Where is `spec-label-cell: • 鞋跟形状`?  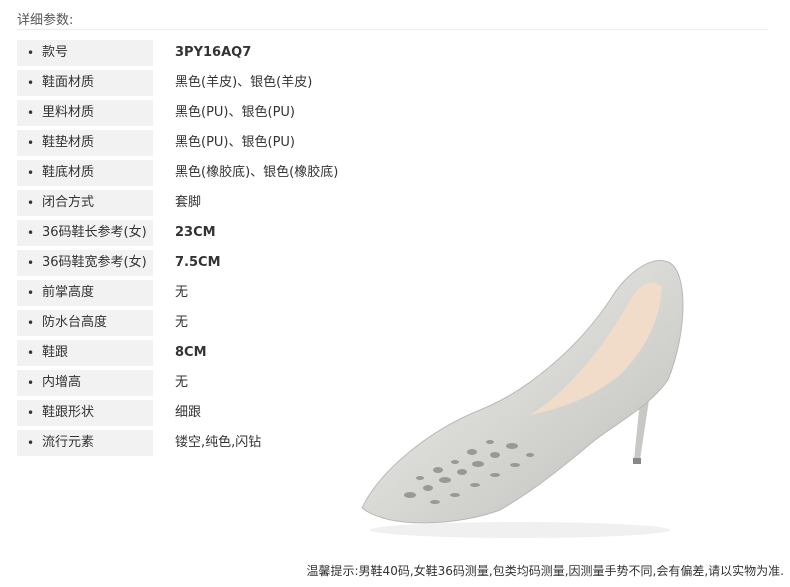 spec-label-cell: • 鞋跟形状 is located at coordinates (85, 413).